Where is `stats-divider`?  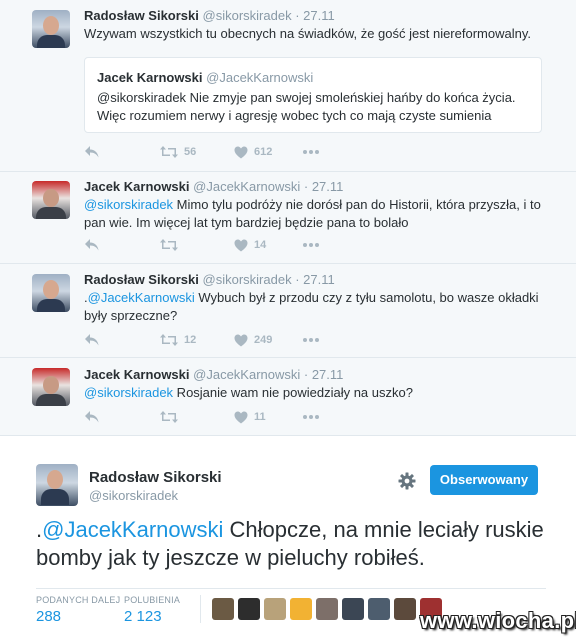 stats-divider is located at coordinates (200, 609).